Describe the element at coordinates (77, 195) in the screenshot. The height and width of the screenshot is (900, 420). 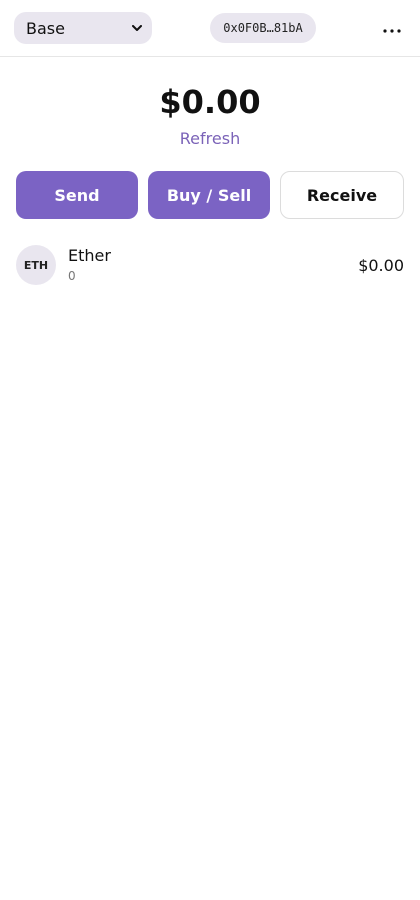
I see `send-button: Send` at that location.